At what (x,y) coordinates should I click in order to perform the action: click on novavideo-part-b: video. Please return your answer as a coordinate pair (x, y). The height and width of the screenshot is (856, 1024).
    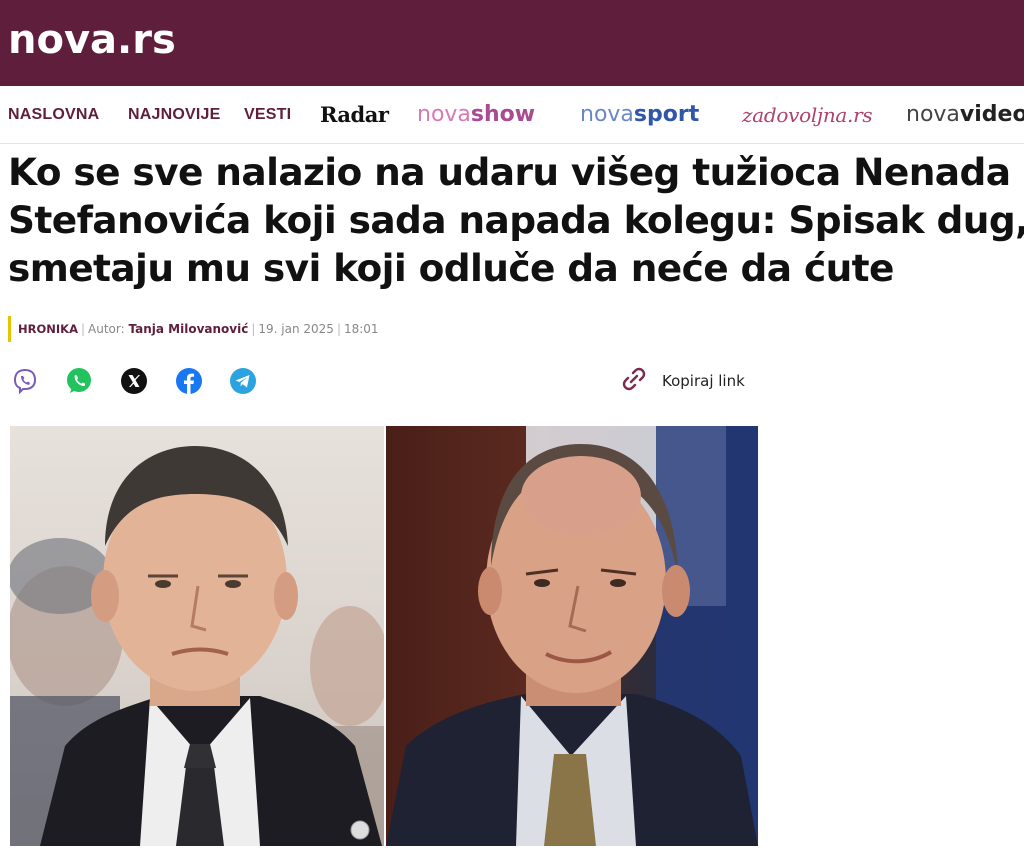
    Looking at the image, I should click on (991, 114).